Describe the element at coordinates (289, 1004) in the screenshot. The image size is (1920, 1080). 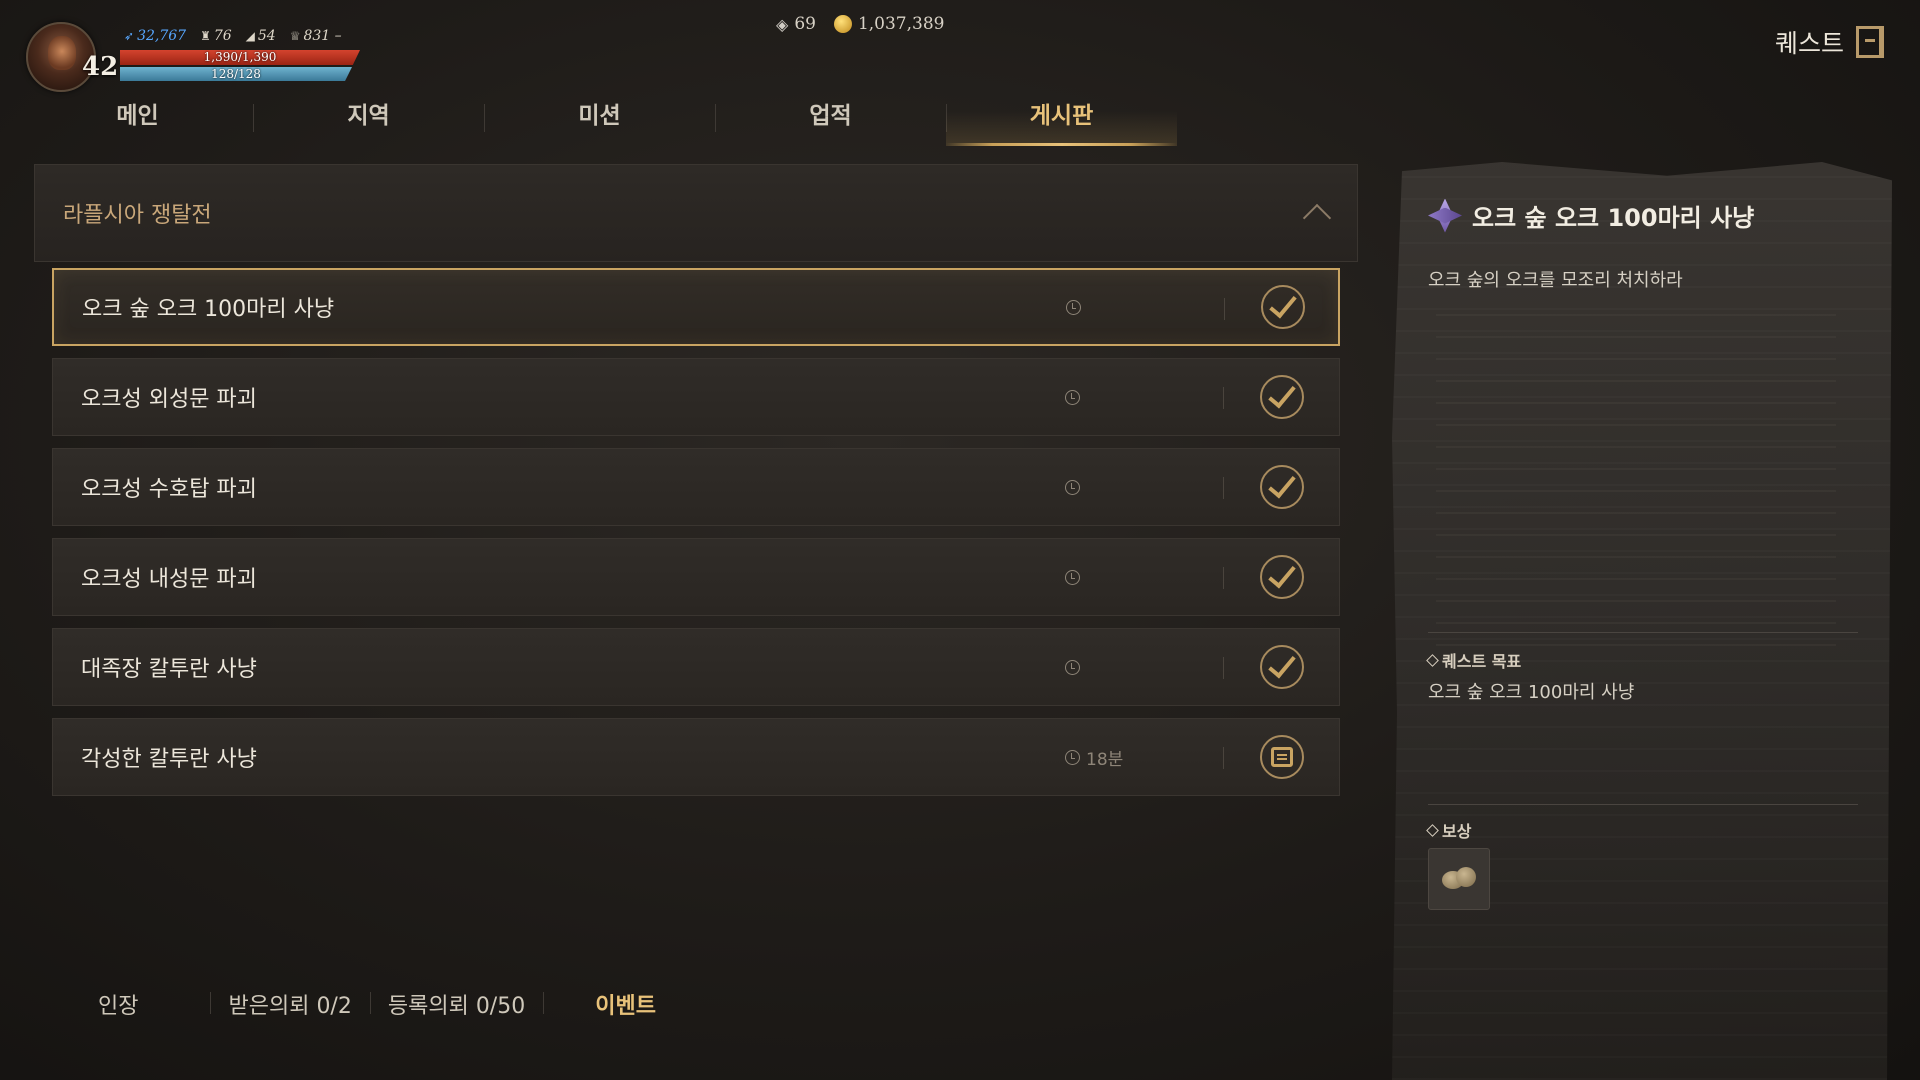
I see `received-requests: 받은의뢰 0/2` at that location.